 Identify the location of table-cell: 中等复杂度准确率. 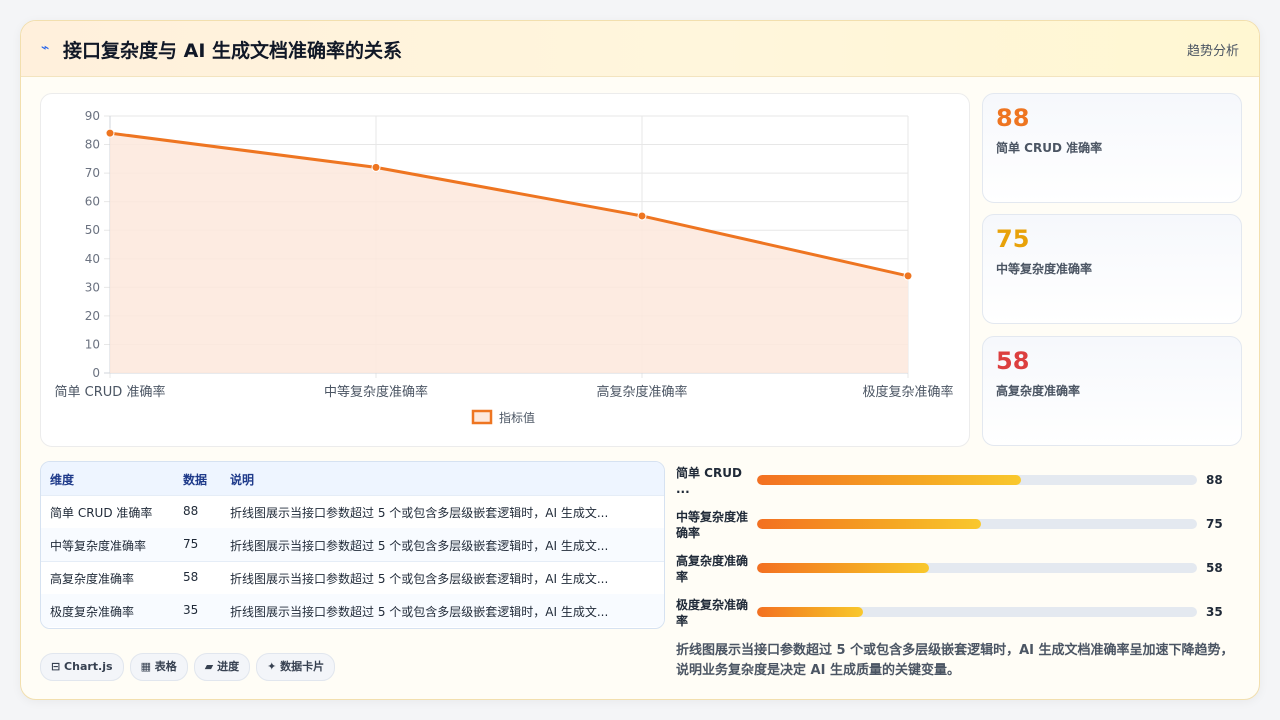
(98, 546).